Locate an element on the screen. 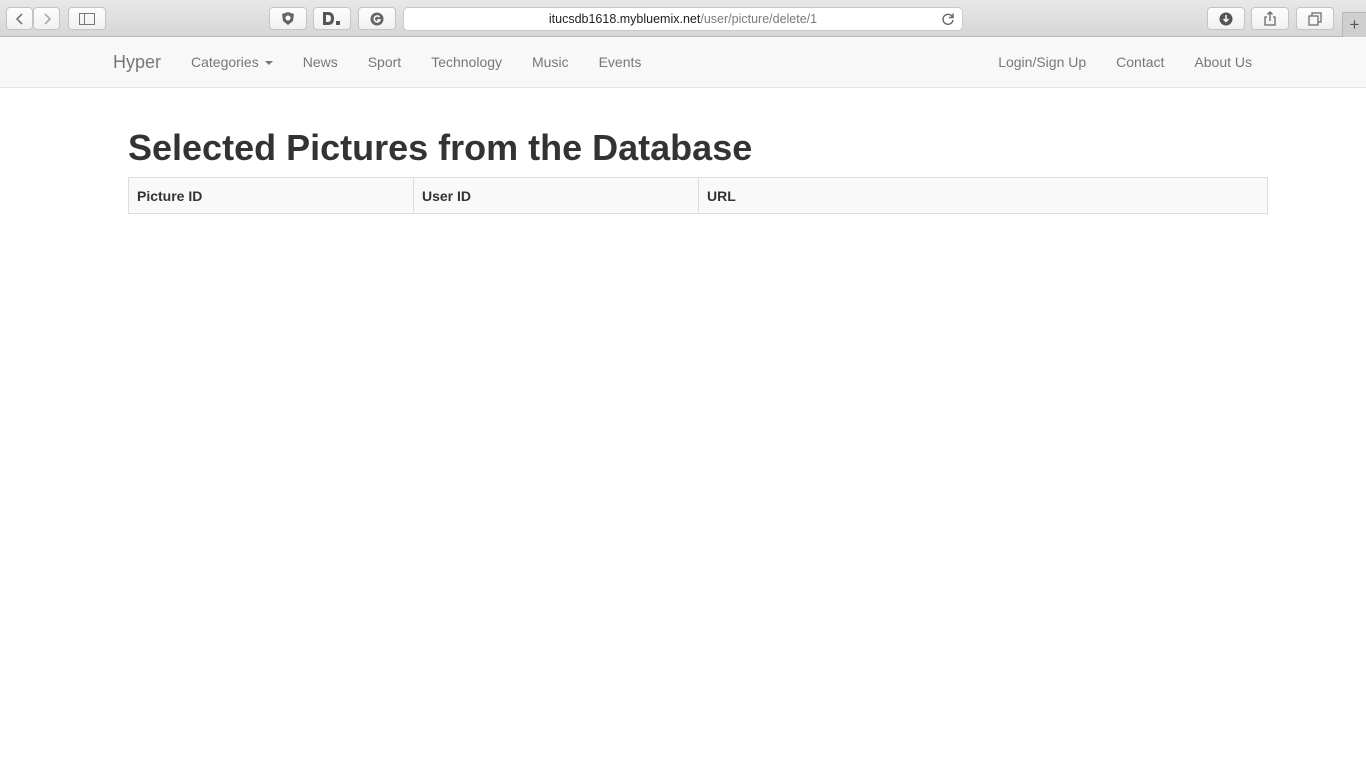 Image resolution: width=1366 pixels, height=768 pixels. share-icon is located at coordinates (1270, 18).